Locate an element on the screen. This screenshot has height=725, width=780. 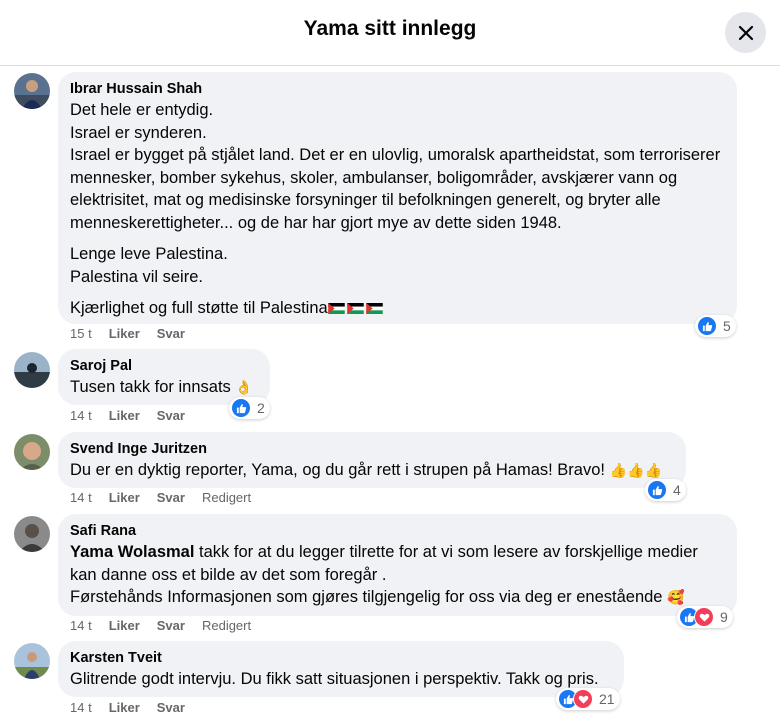
reaction-summary: 9 is located at coordinates (705, 617).